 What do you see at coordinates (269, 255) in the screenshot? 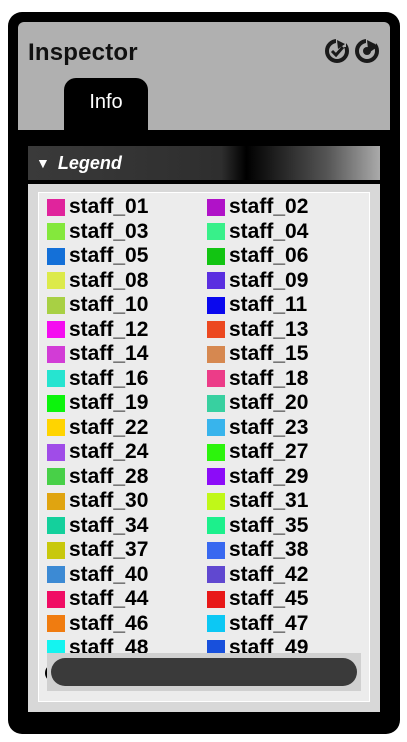
I see `legend-label: staff_06` at bounding box center [269, 255].